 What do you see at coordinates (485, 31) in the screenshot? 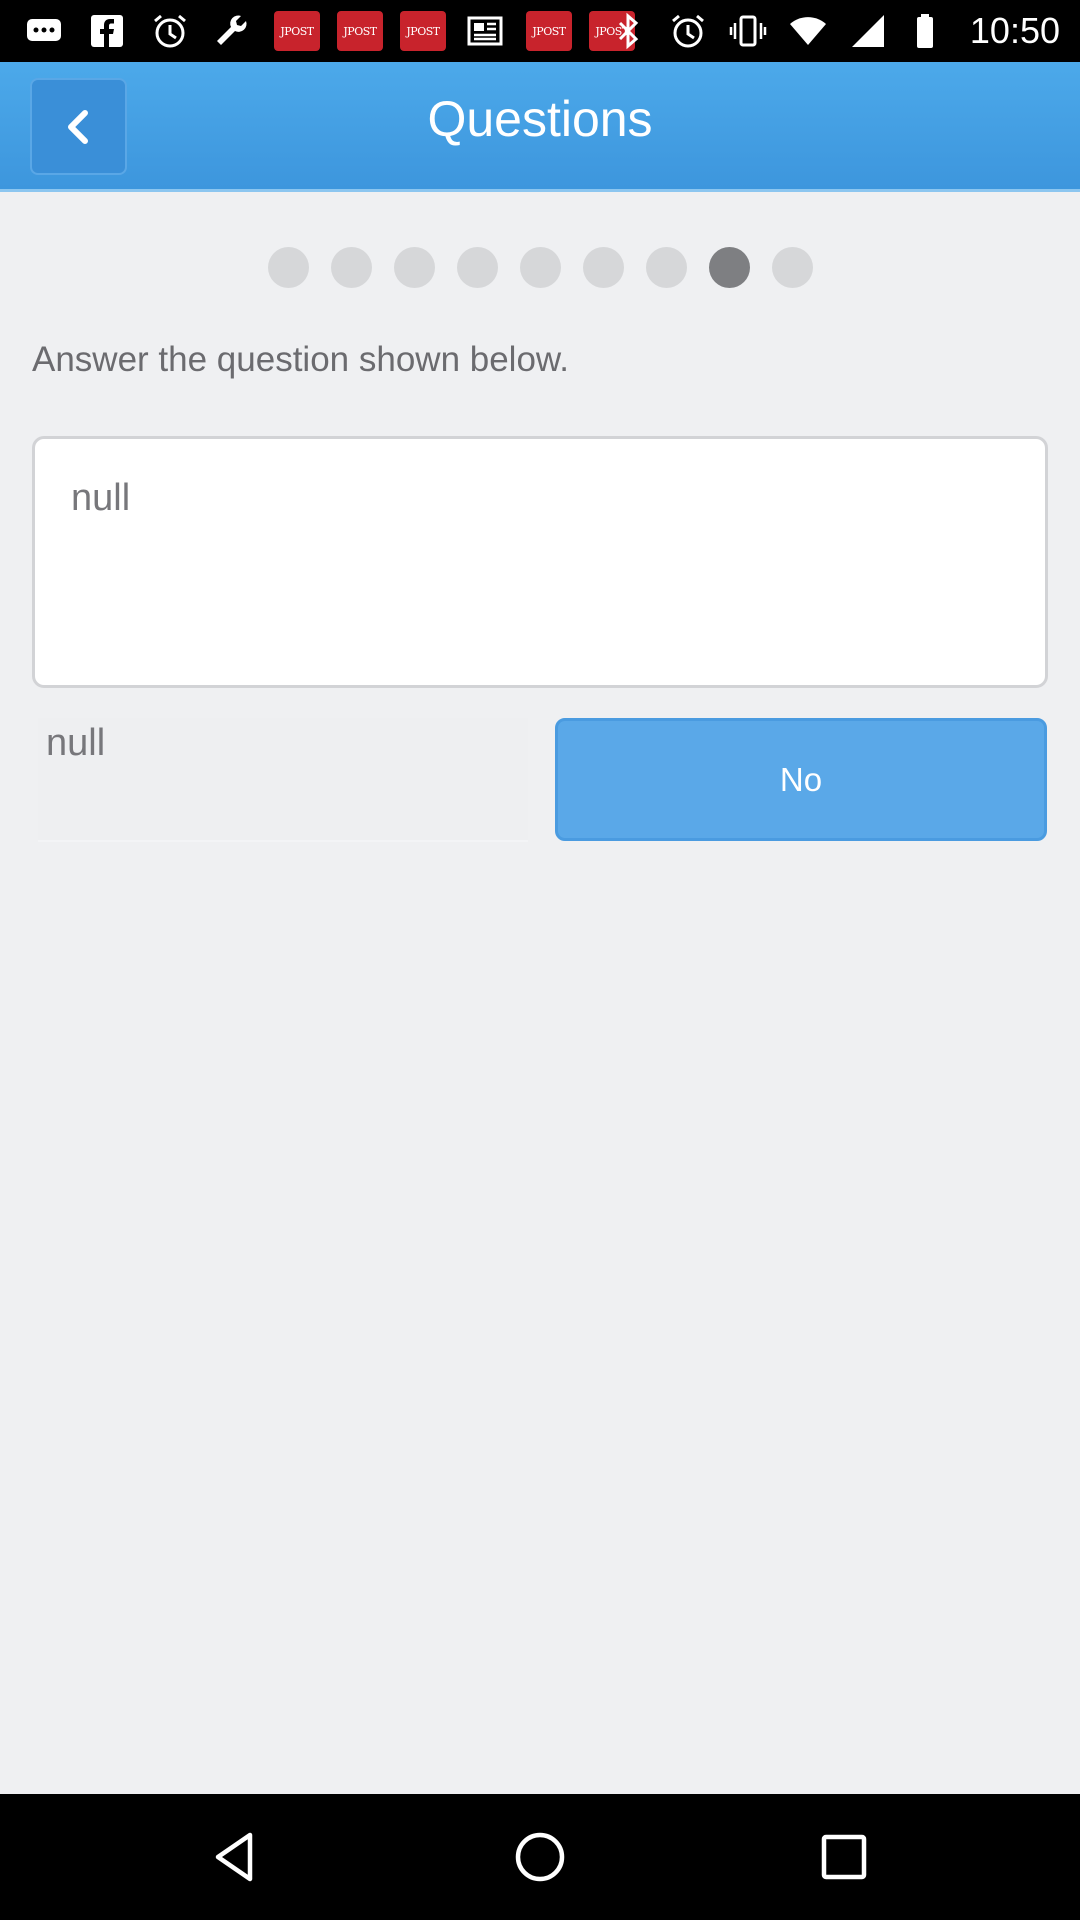
I see `news-icon` at bounding box center [485, 31].